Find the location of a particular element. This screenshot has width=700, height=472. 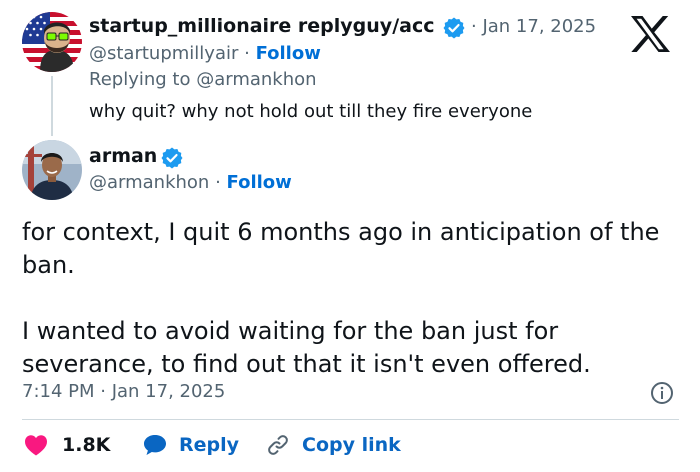

divider is located at coordinates (350, 419).